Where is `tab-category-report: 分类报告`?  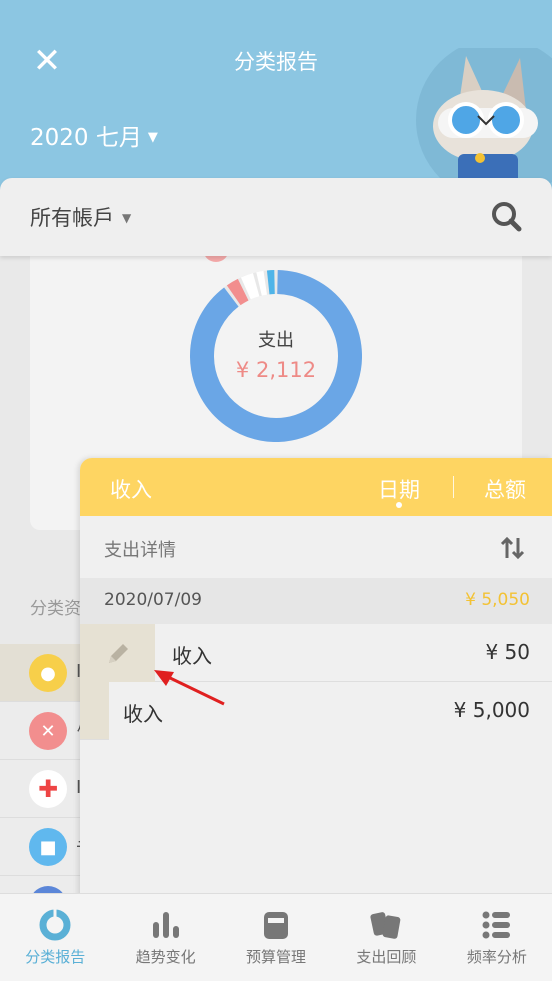 tab-category-report: 分类报告 is located at coordinates (55, 937).